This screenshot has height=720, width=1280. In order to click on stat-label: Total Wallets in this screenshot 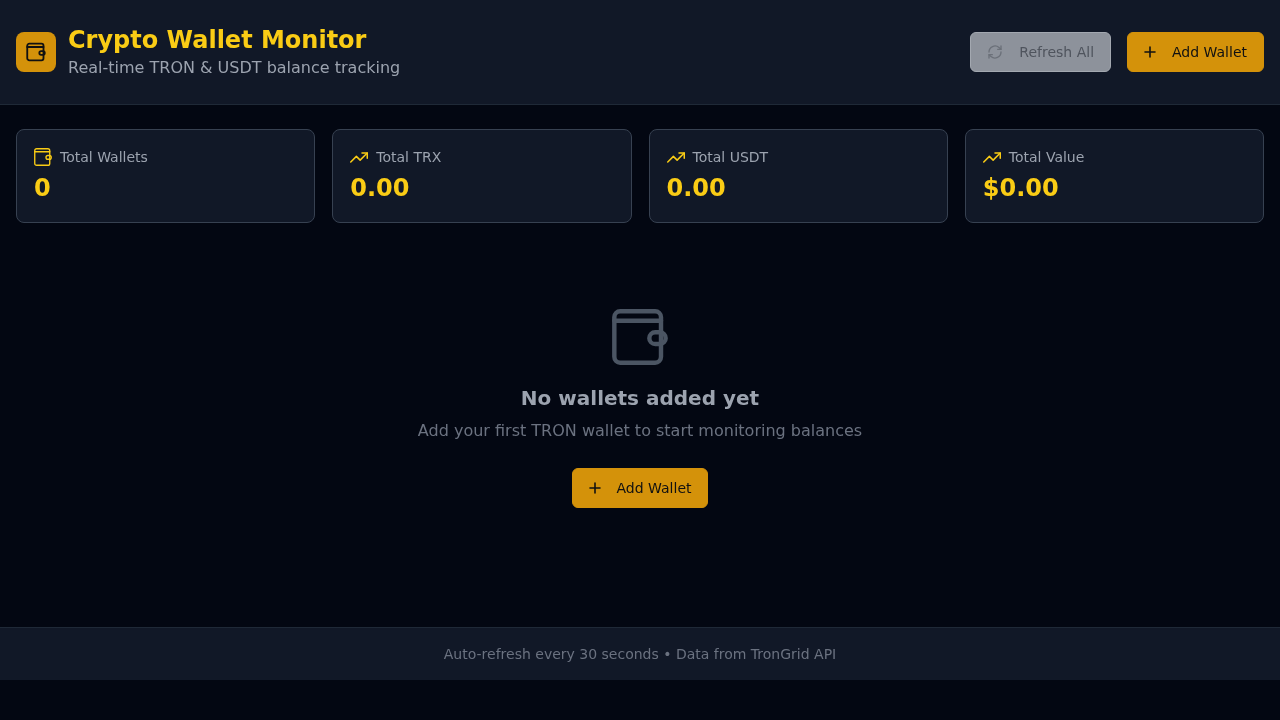, I will do `click(104, 157)`.